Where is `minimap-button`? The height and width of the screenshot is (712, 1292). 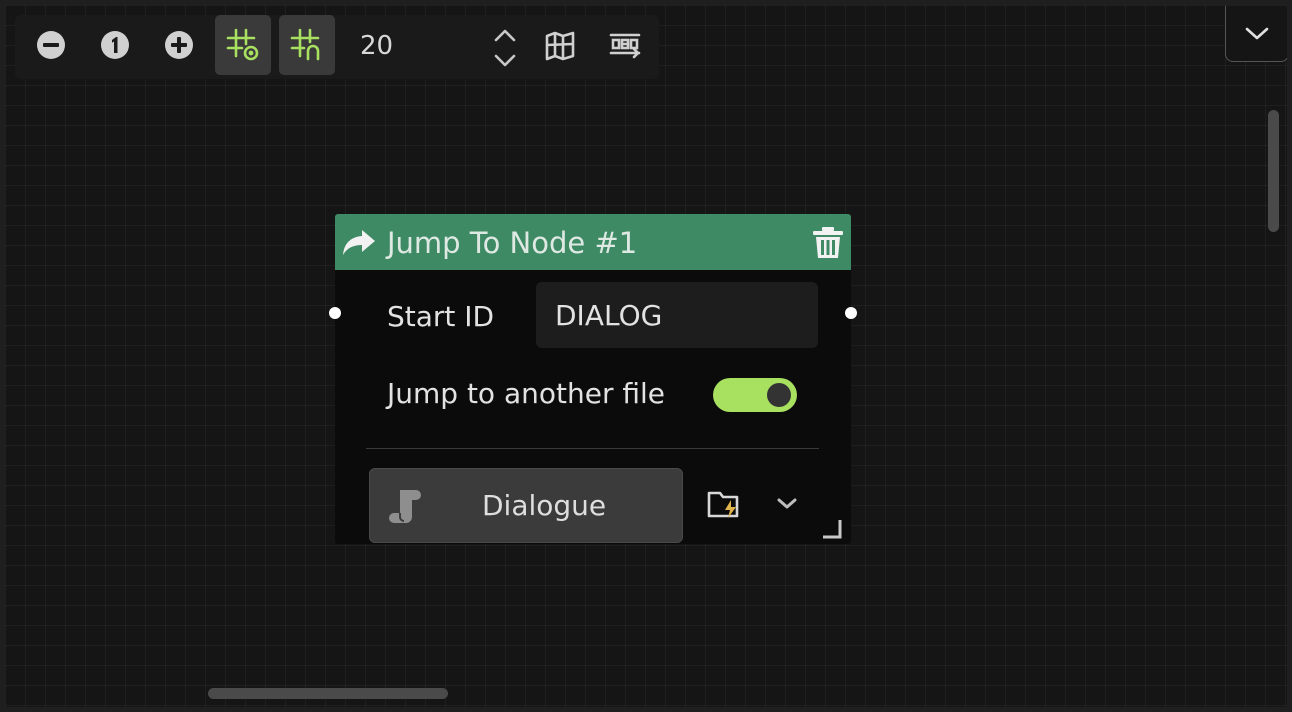
minimap-button is located at coordinates (561, 45).